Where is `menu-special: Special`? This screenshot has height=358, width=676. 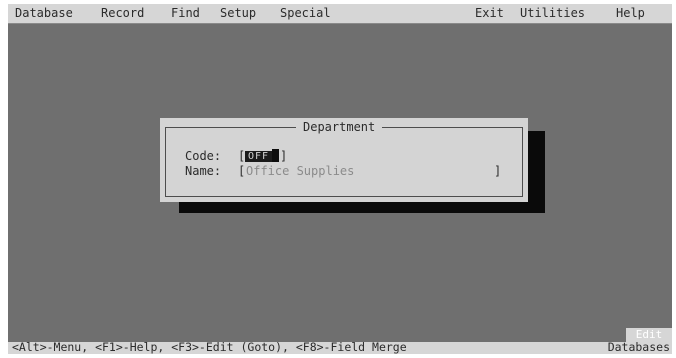 menu-special: Special is located at coordinates (305, 13).